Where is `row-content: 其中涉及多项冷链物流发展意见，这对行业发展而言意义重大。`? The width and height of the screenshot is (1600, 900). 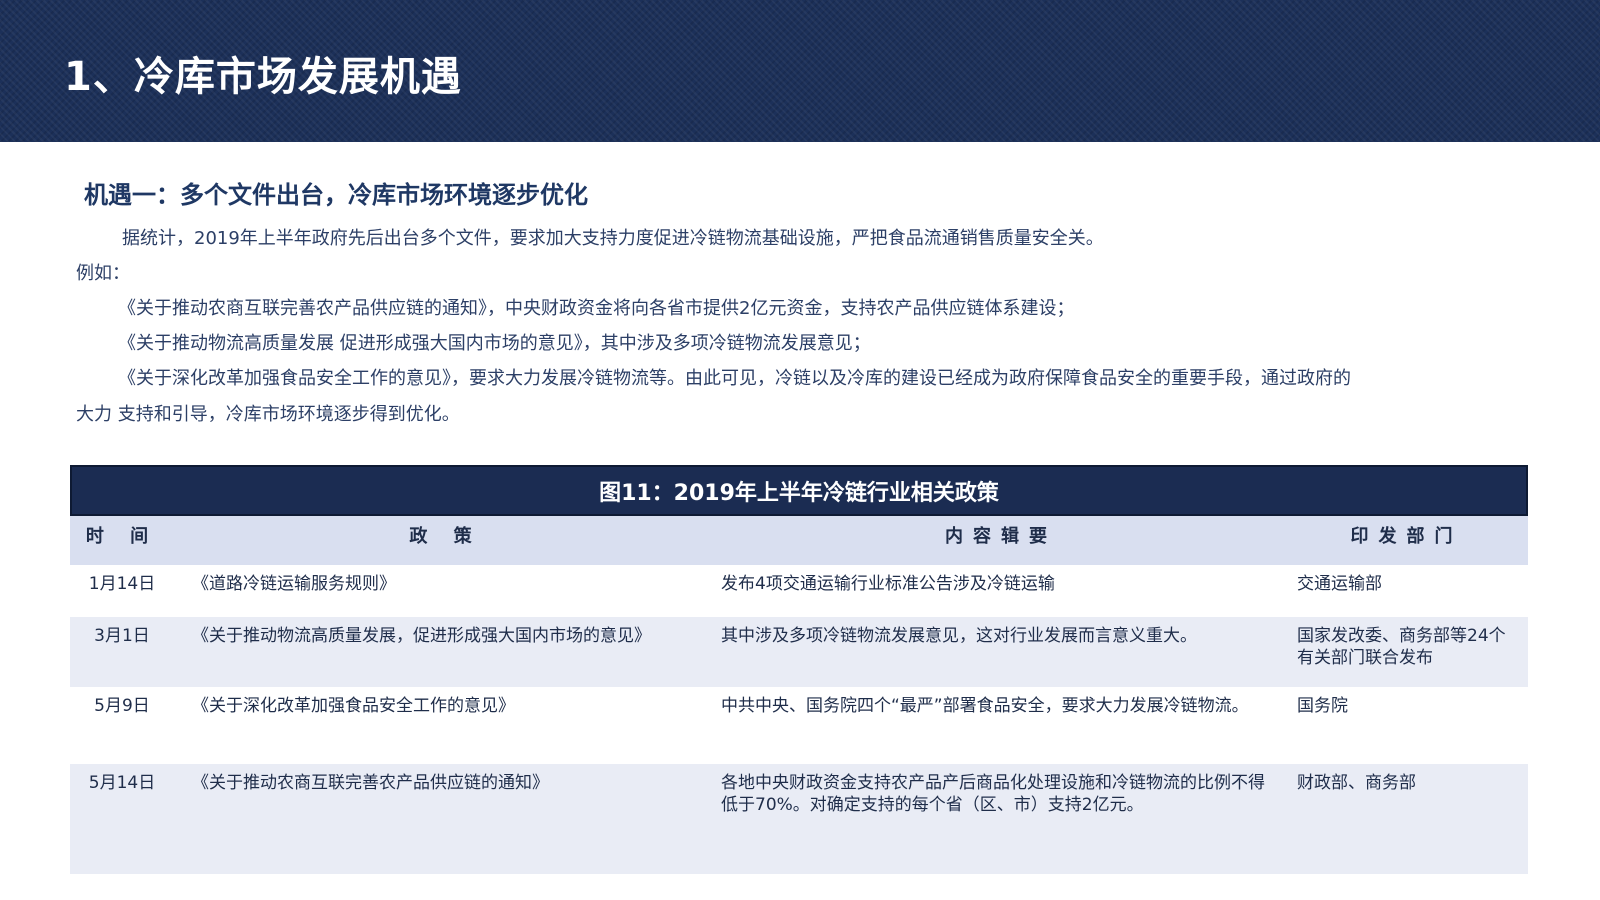 row-content: 其中涉及多项冷链物流发展意见，这对行业发展而言意义重大。 is located at coordinates (1001, 652).